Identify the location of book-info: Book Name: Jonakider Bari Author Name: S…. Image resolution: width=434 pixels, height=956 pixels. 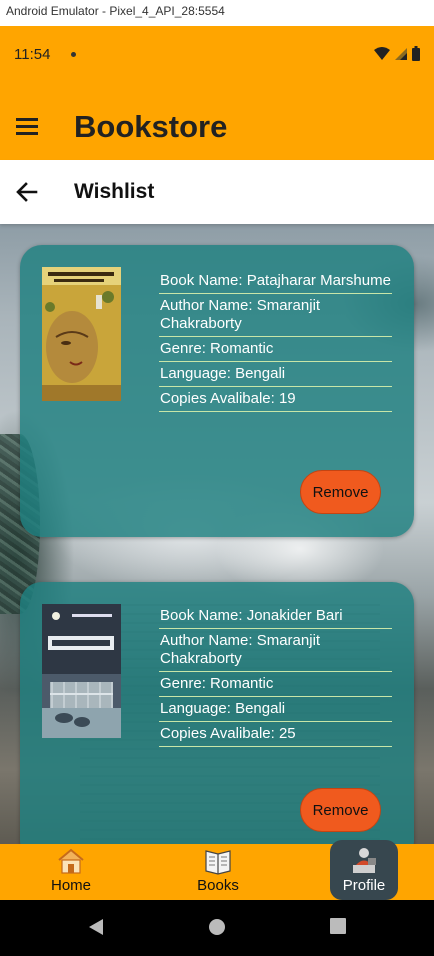
(275, 675).